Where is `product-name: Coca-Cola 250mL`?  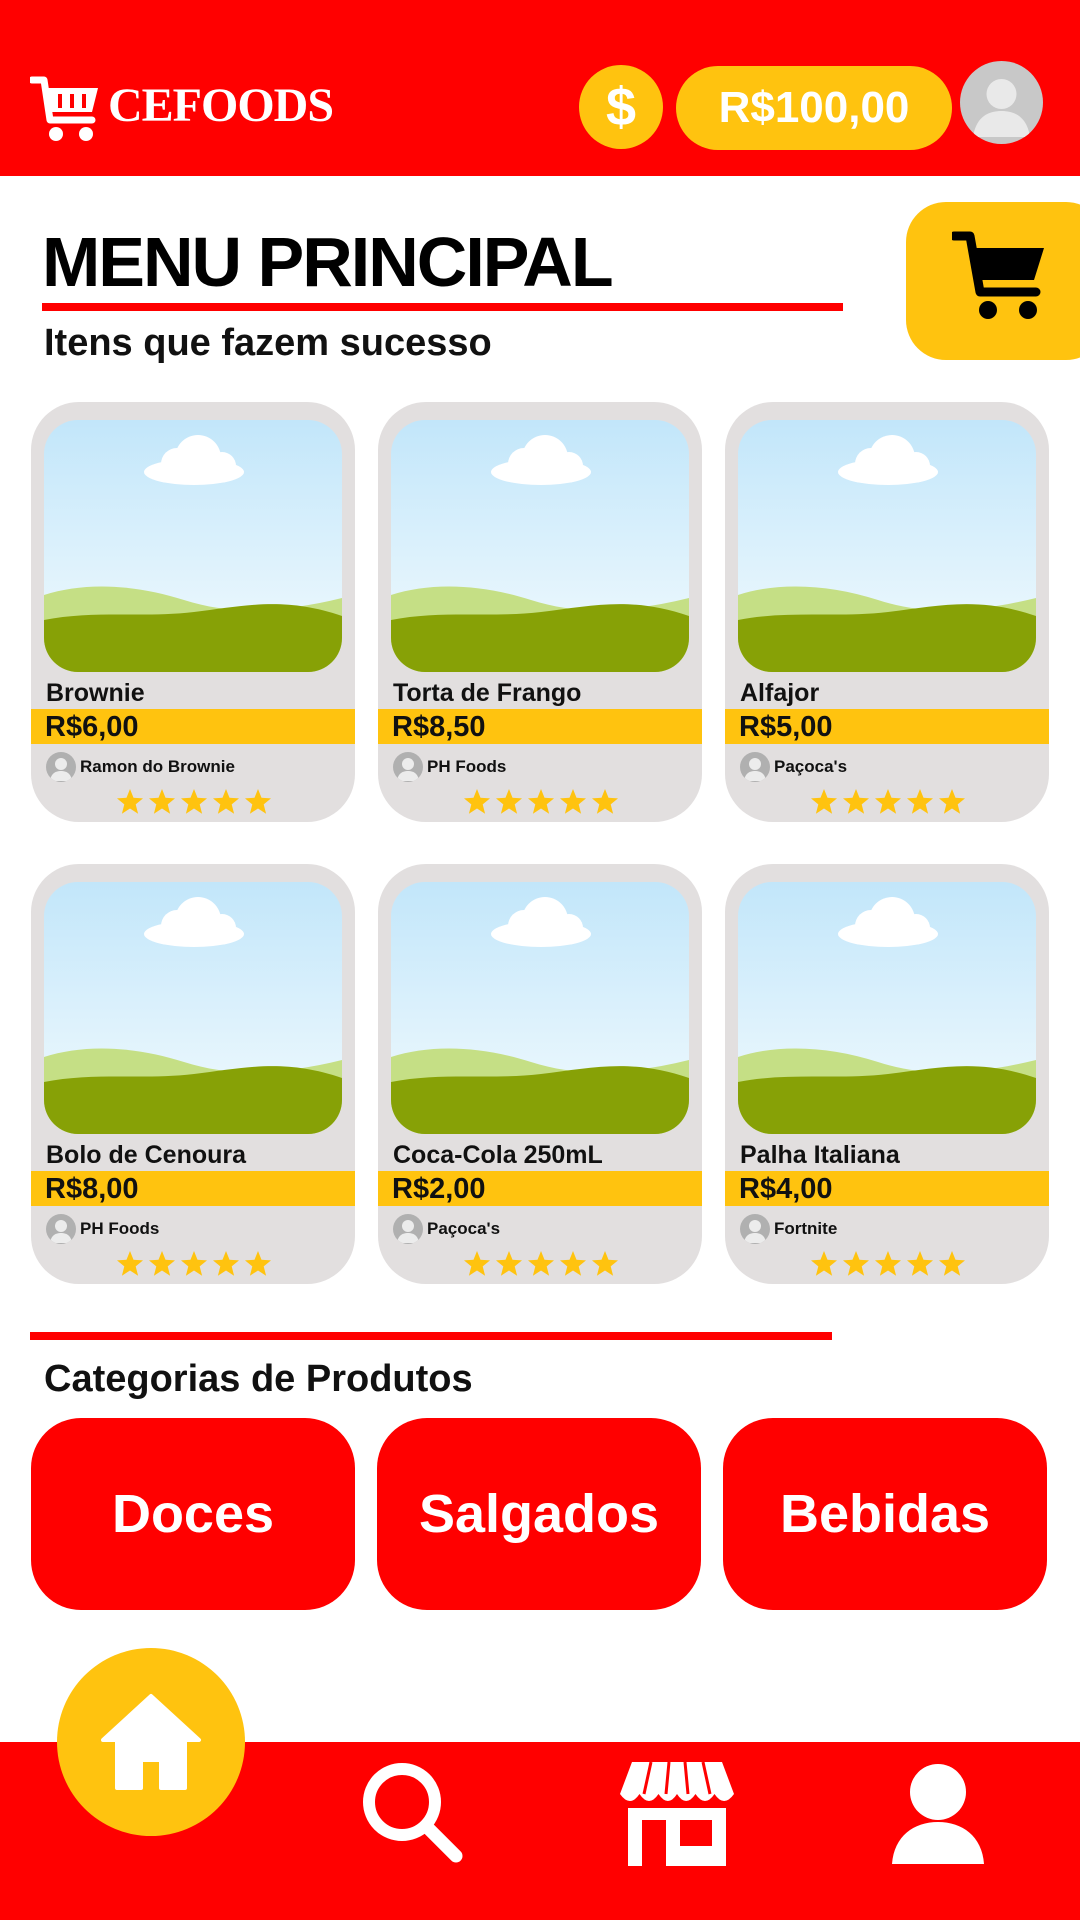
product-name: Coca-Cola 250mL is located at coordinates (498, 1155).